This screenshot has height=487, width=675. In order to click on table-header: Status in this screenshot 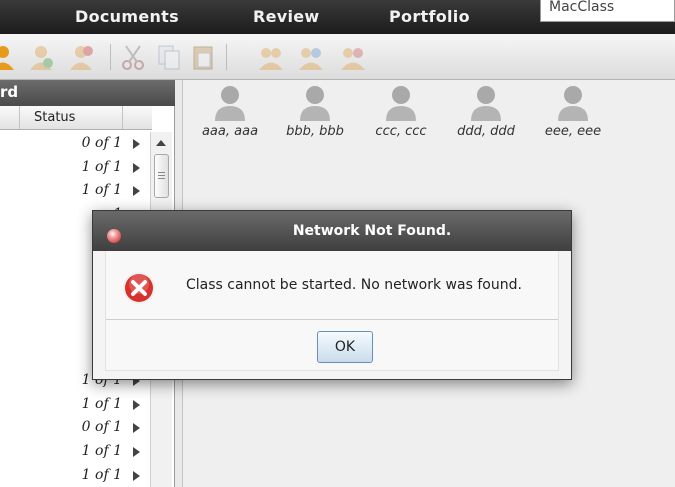, I will do `click(76, 118)`.